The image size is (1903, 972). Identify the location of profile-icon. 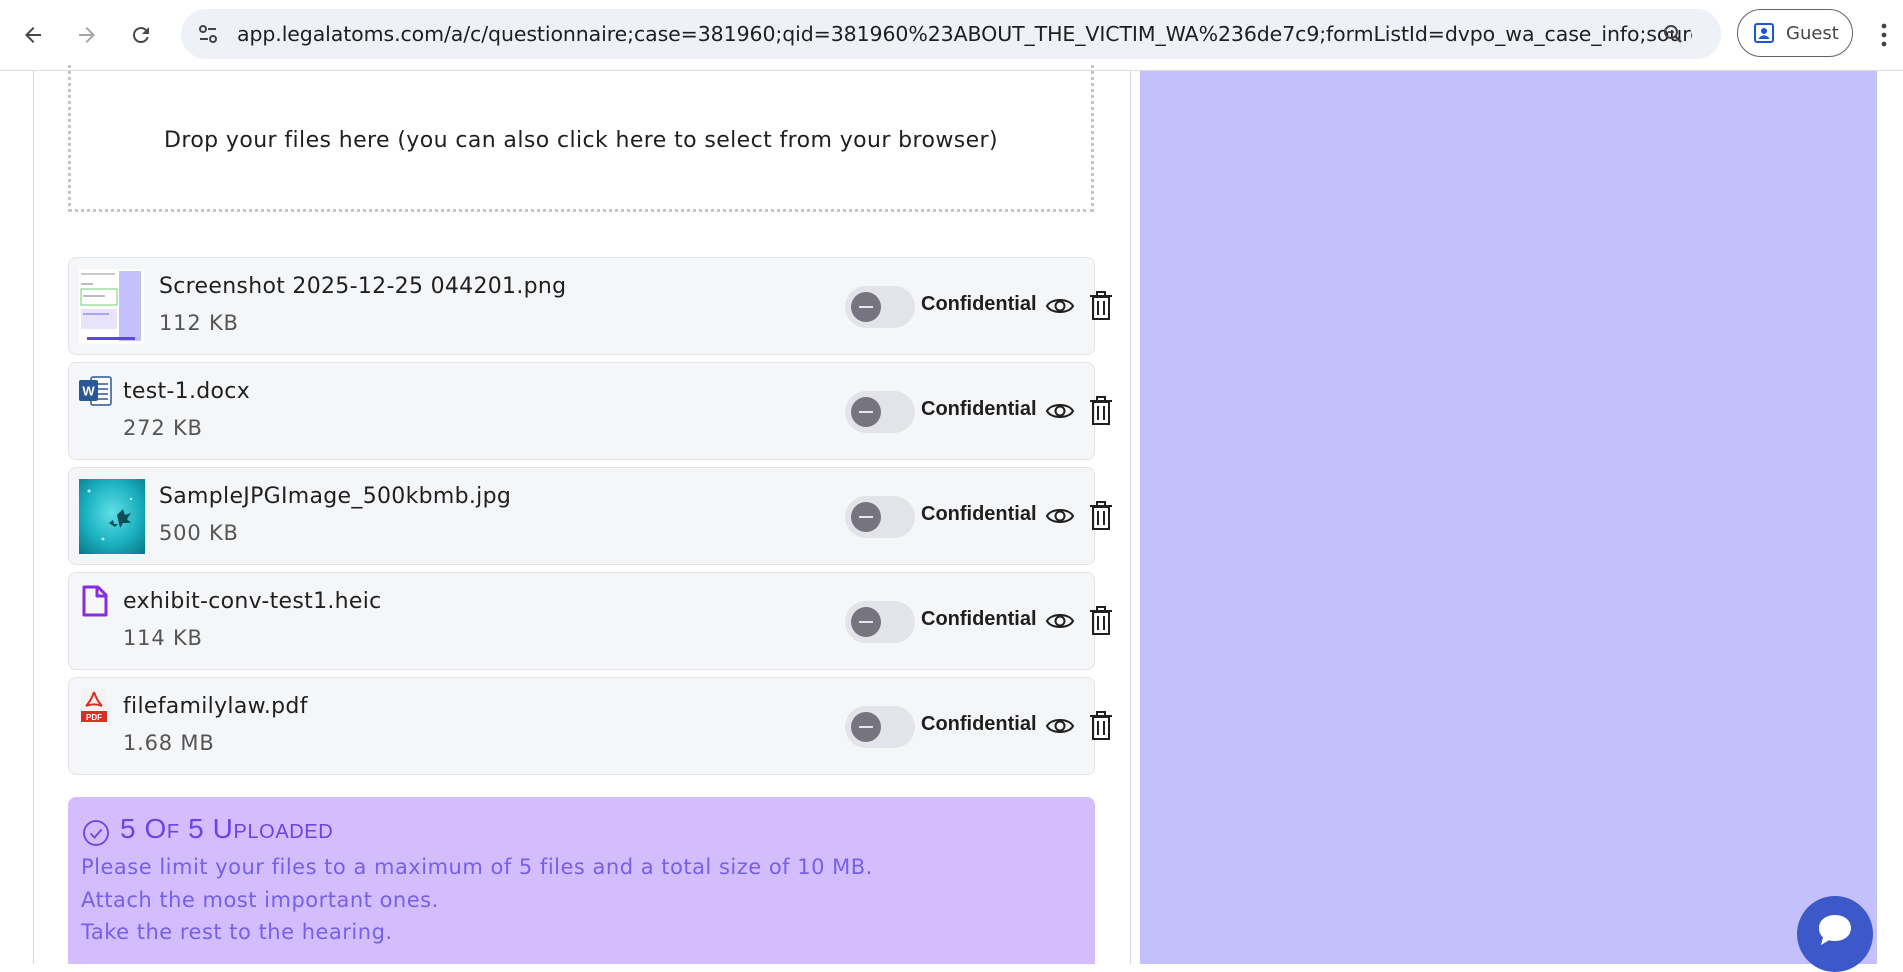
(1764, 33).